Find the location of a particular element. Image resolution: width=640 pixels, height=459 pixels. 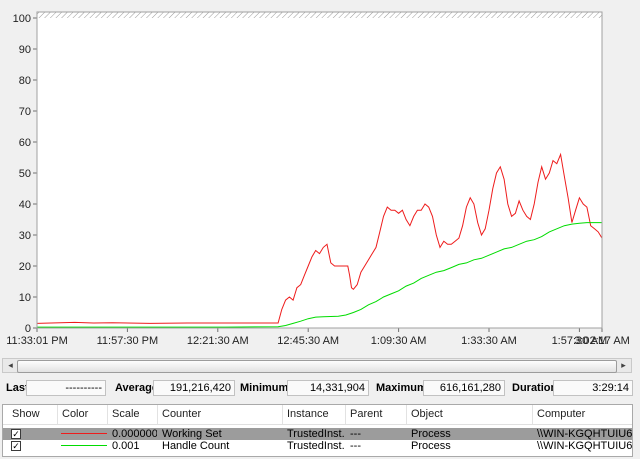

column-header-parent: Parent is located at coordinates (376, 414).